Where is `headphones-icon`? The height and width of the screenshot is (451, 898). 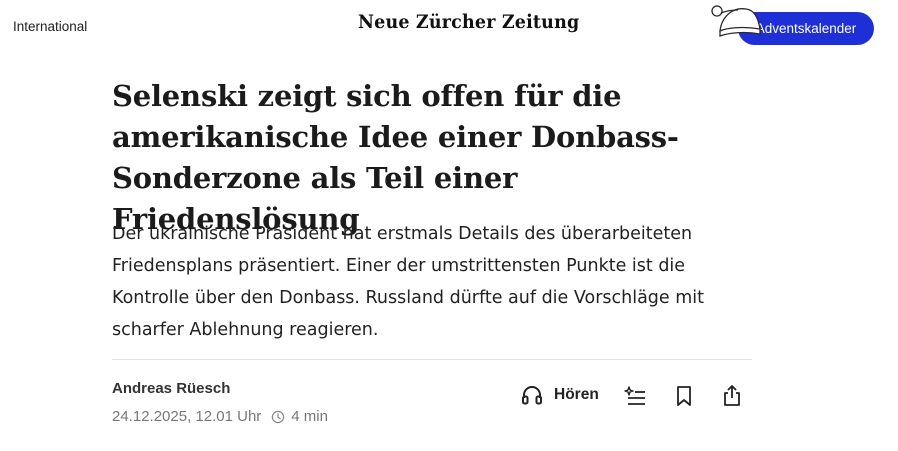
headphones-icon is located at coordinates (532, 395).